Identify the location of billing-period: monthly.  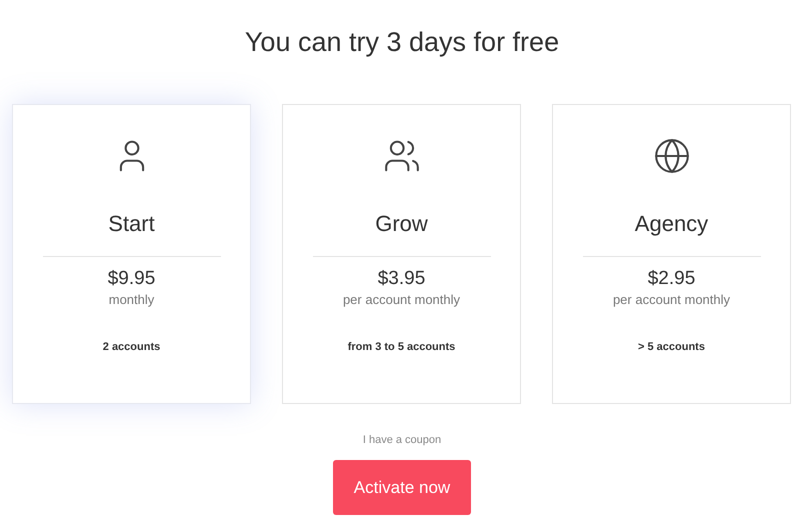
(131, 300).